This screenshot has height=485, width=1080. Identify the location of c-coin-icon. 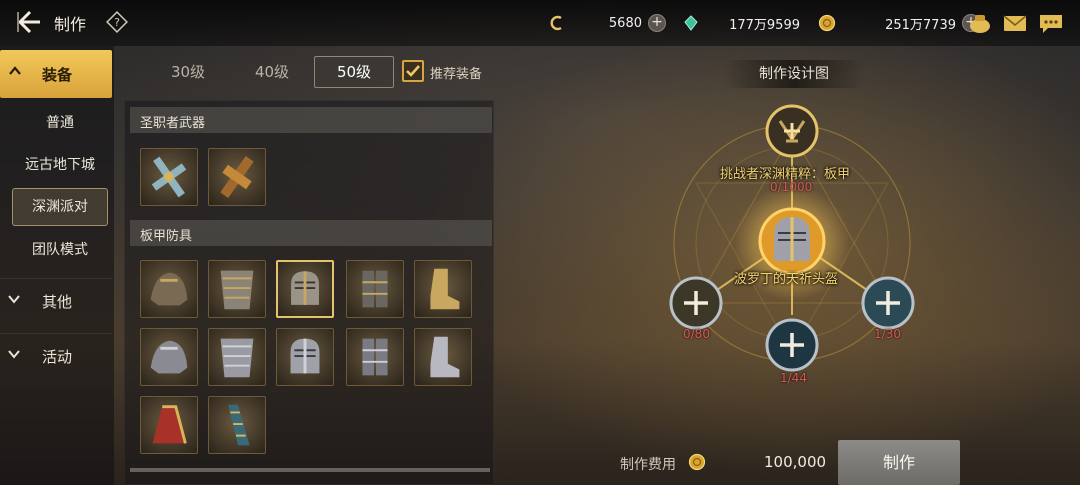
(556, 23).